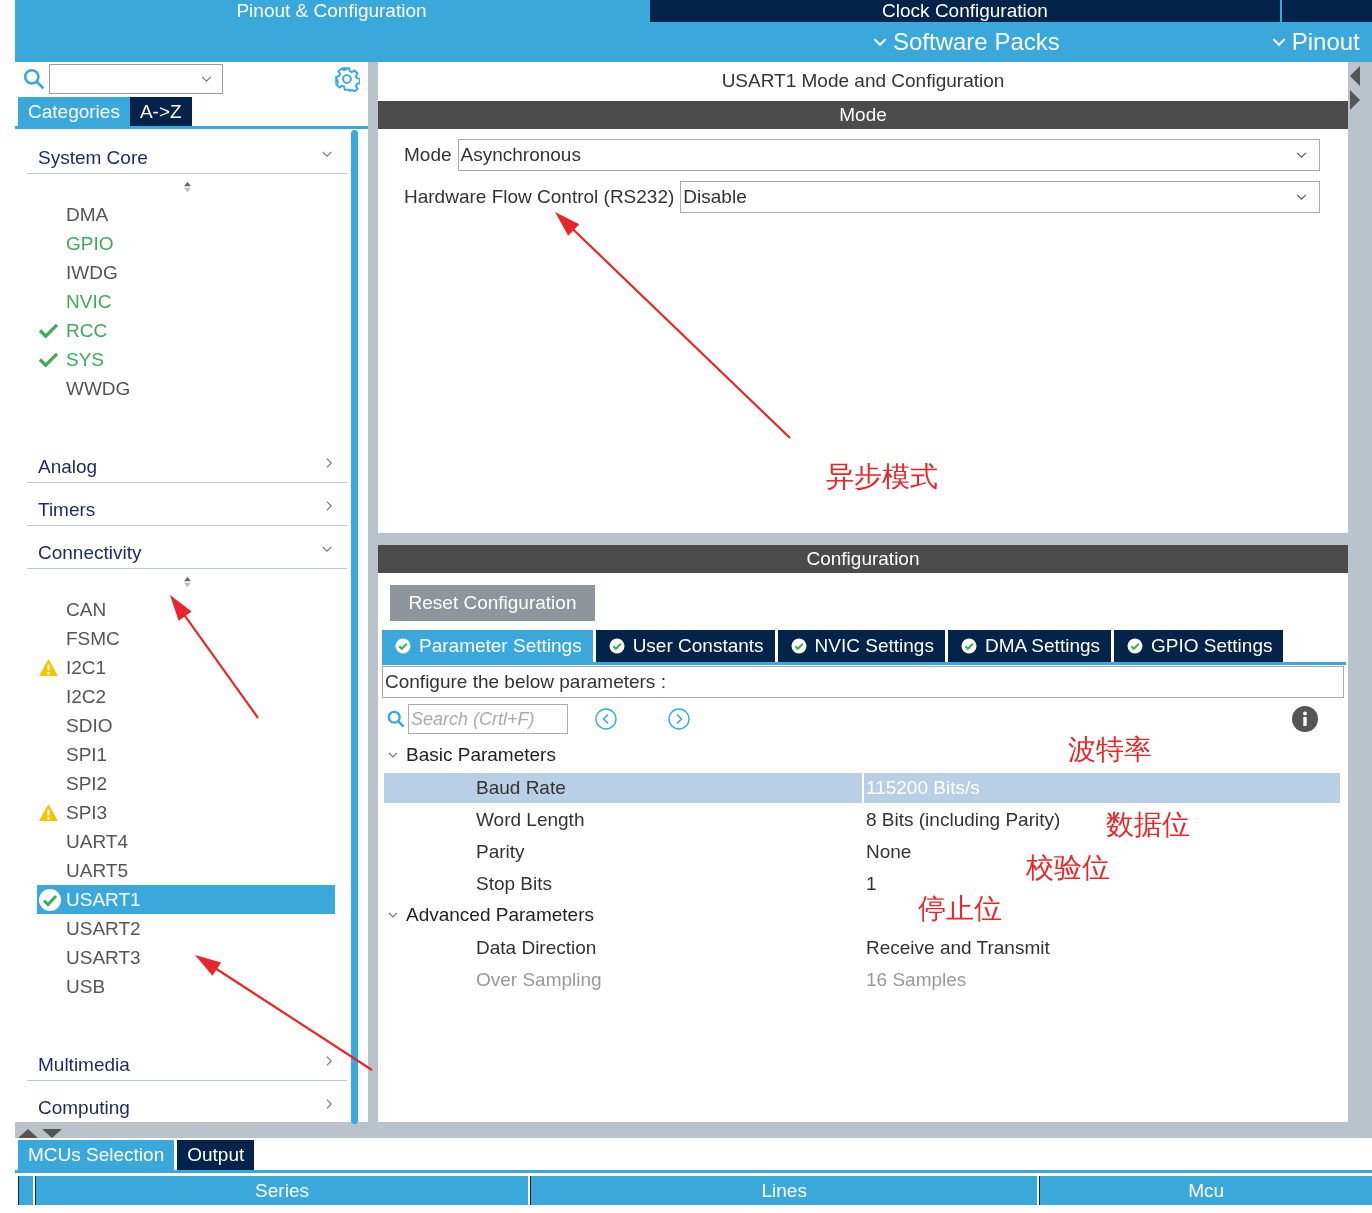 Image resolution: width=1372 pixels, height=1213 pixels. What do you see at coordinates (216, 1155) in the screenshot?
I see `tab: Output` at bounding box center [216, 1155].